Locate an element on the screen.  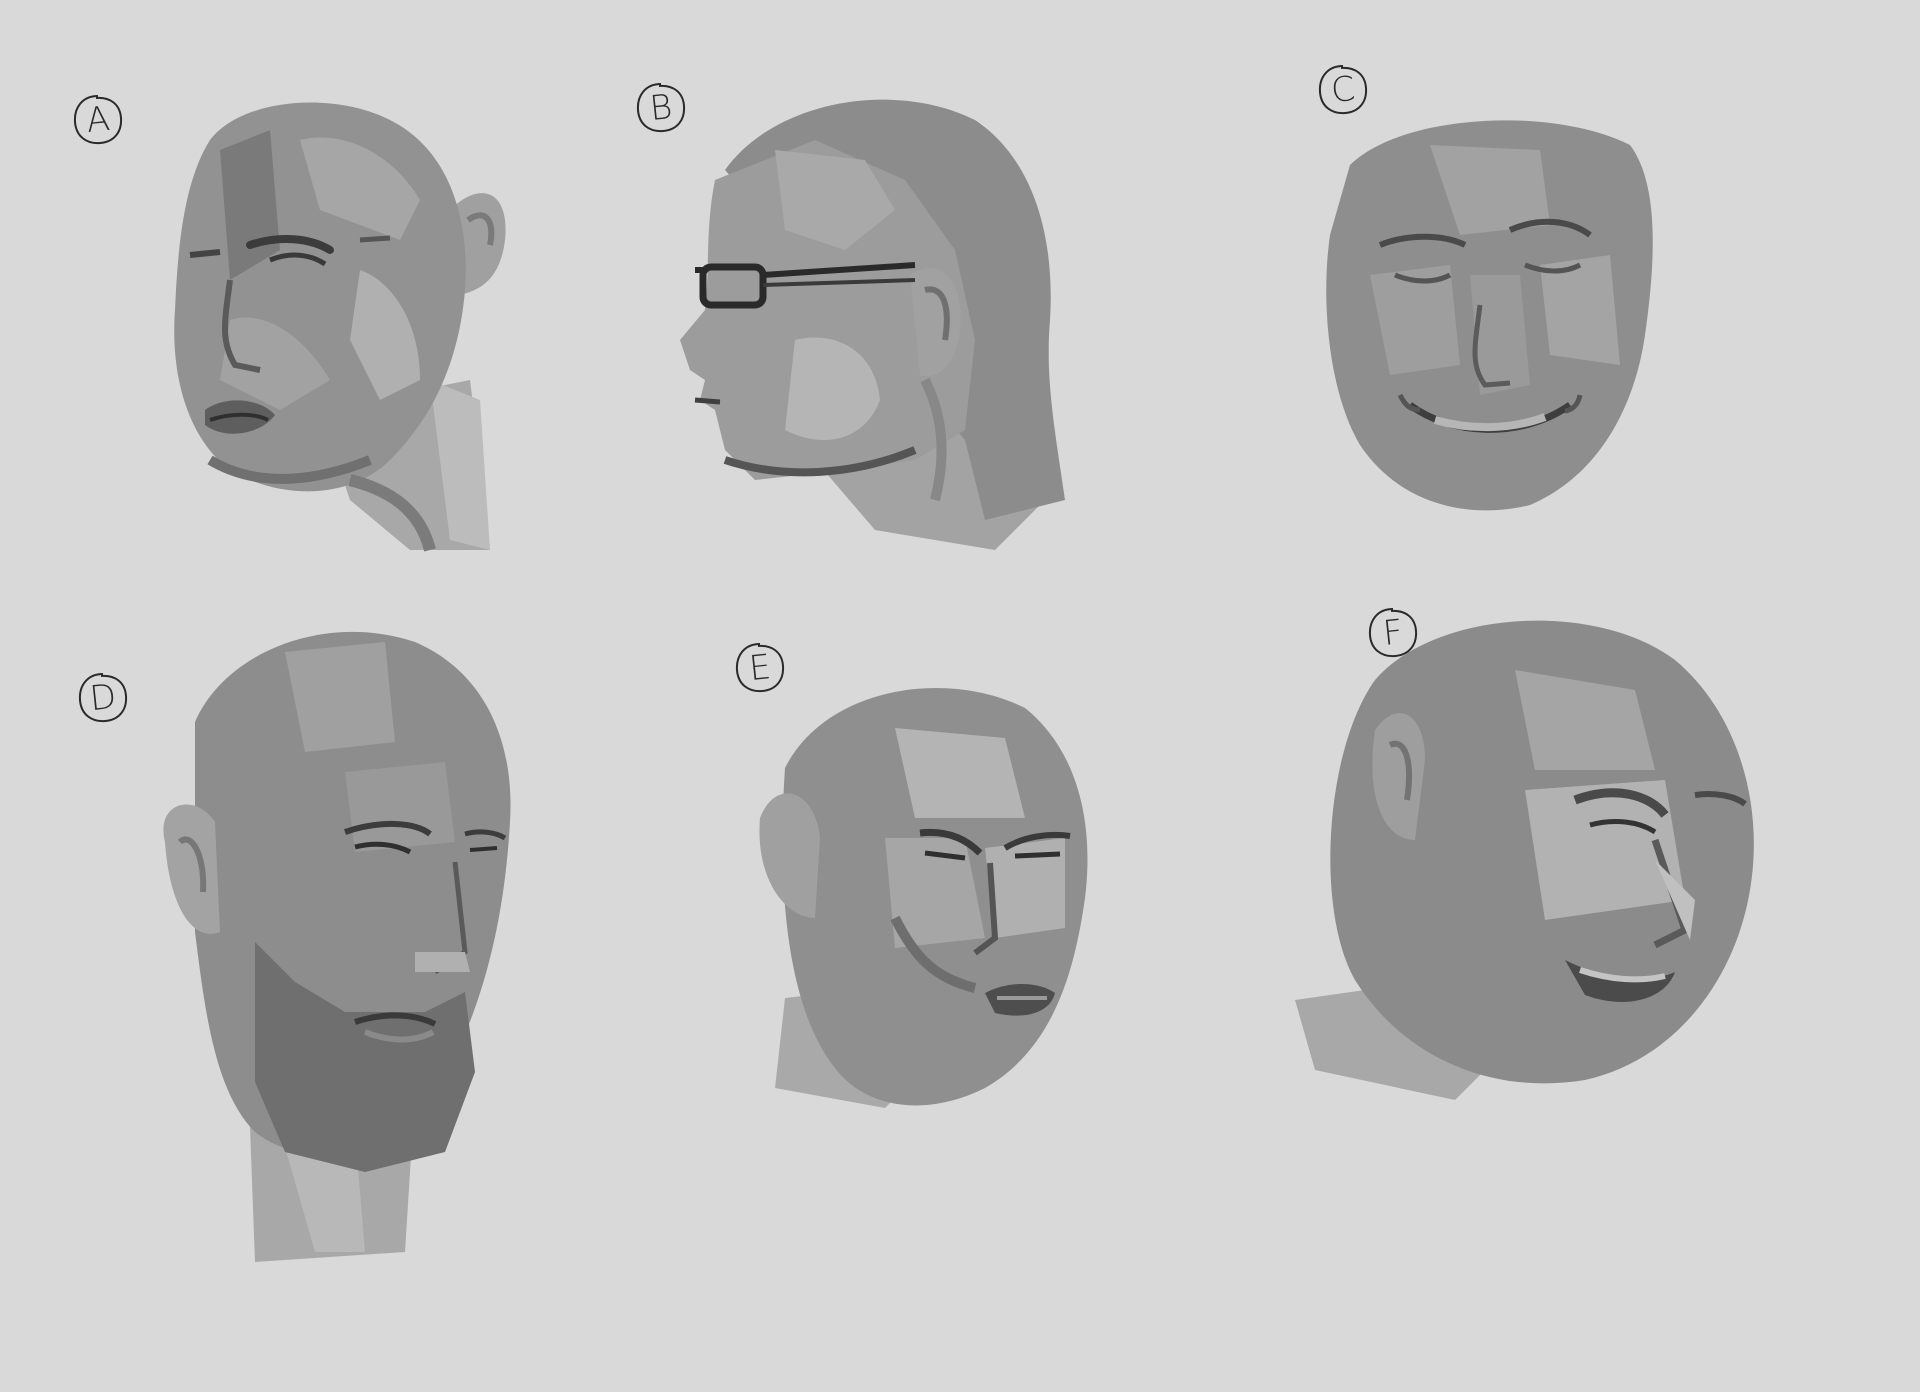
label-d: D is located at coordinates (103, 698).